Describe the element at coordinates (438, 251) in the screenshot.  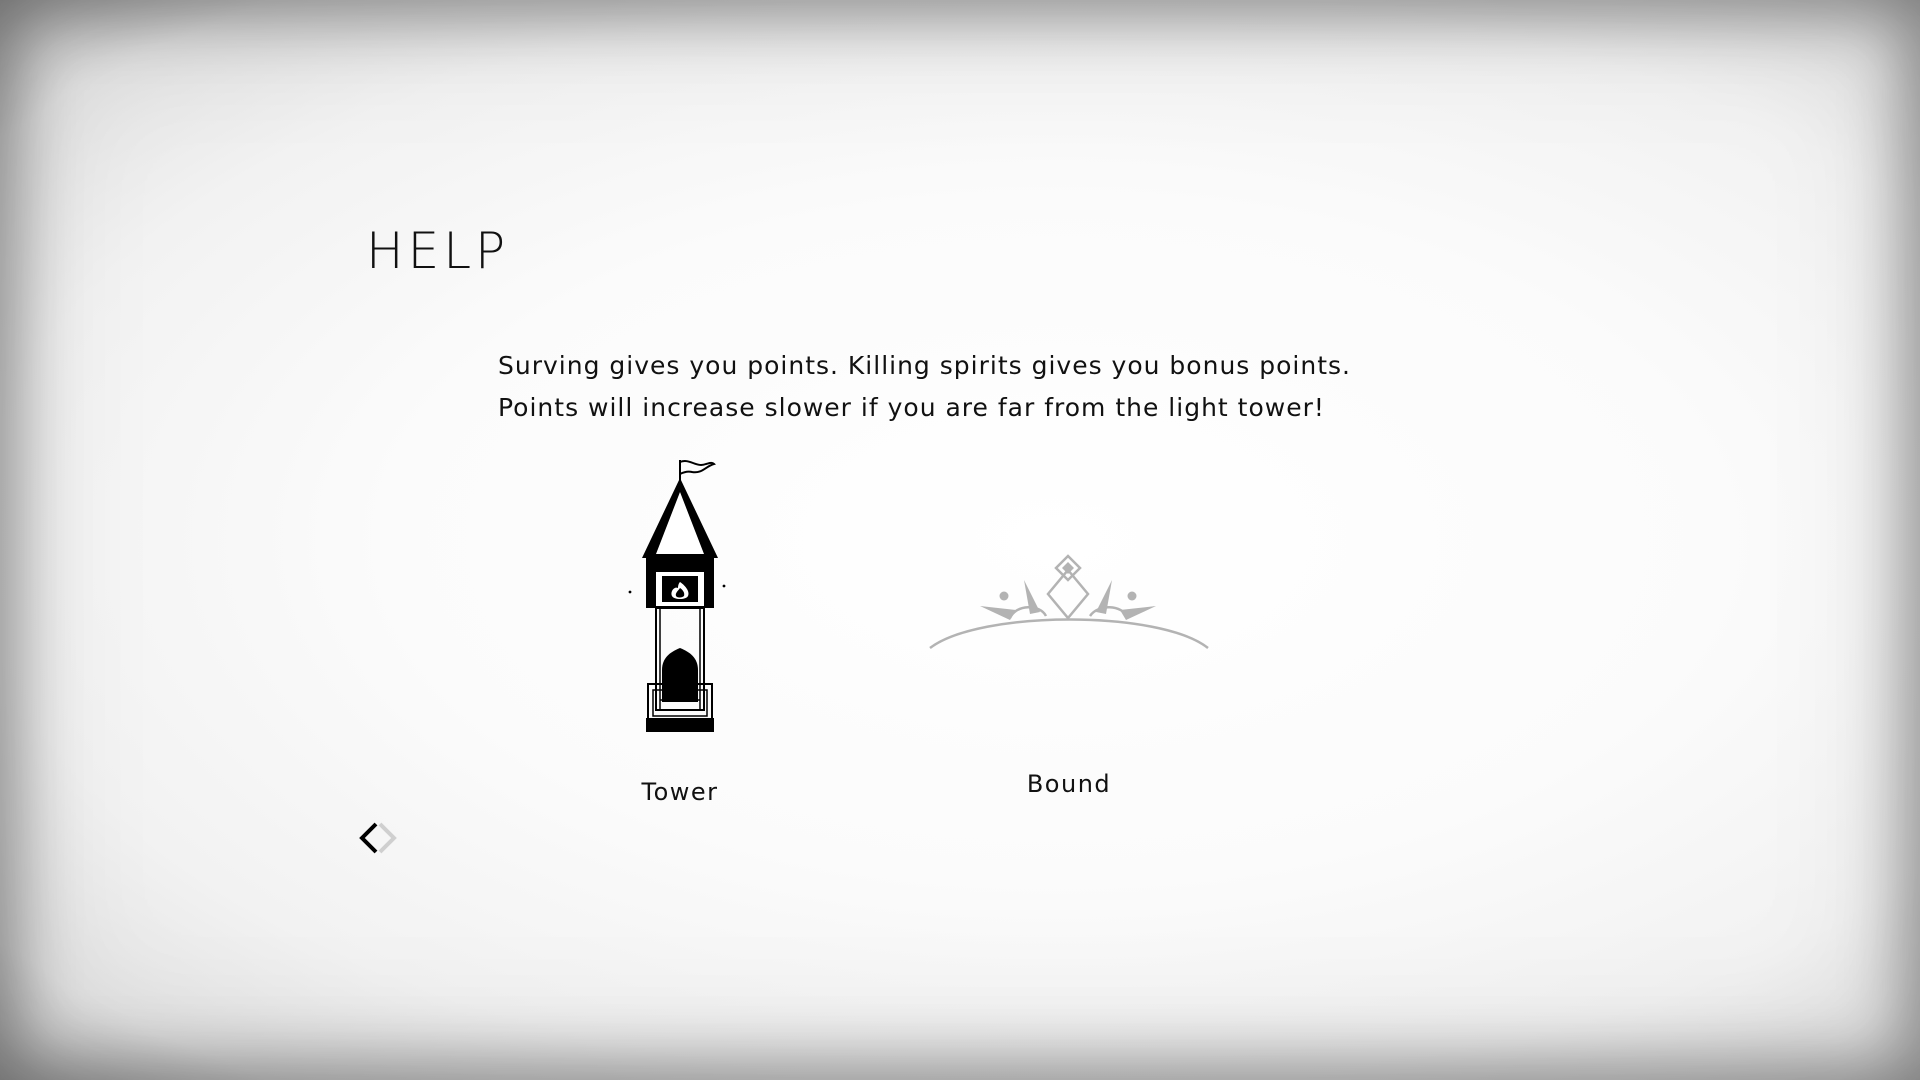
I see `page-title: HELP` at that location.